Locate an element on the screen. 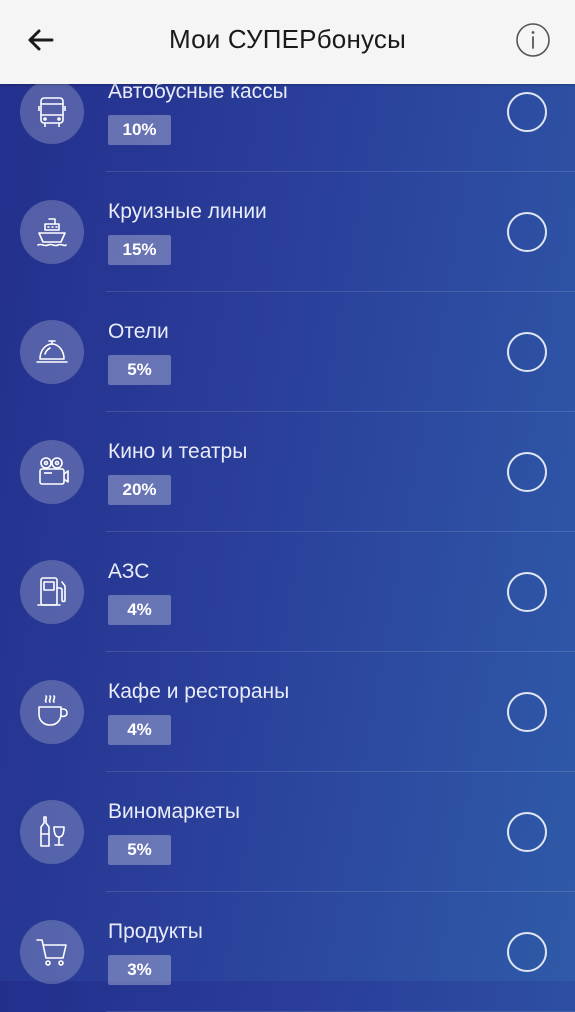 Image resolution: width=575 pixels, height=1012 pixels. app-header: Мои СУПЕРбонусы is located at coordinates (287, 42).